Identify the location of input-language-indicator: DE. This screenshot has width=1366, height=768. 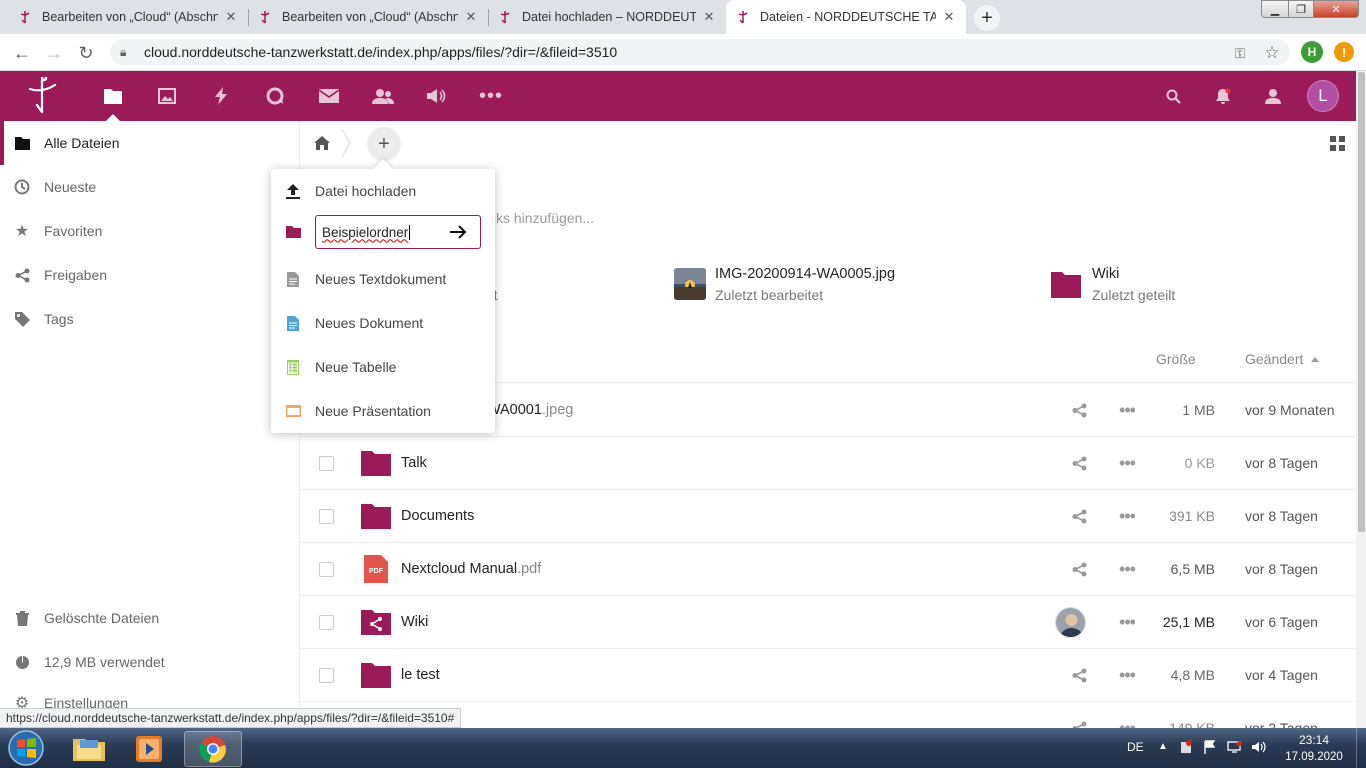
(1135, 747).